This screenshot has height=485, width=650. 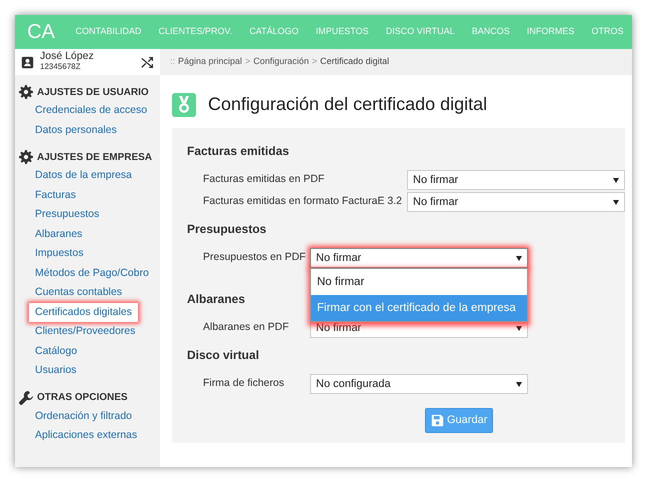 I want to click on field-label: Albaranes en PDF, so click(x=246, y=328).